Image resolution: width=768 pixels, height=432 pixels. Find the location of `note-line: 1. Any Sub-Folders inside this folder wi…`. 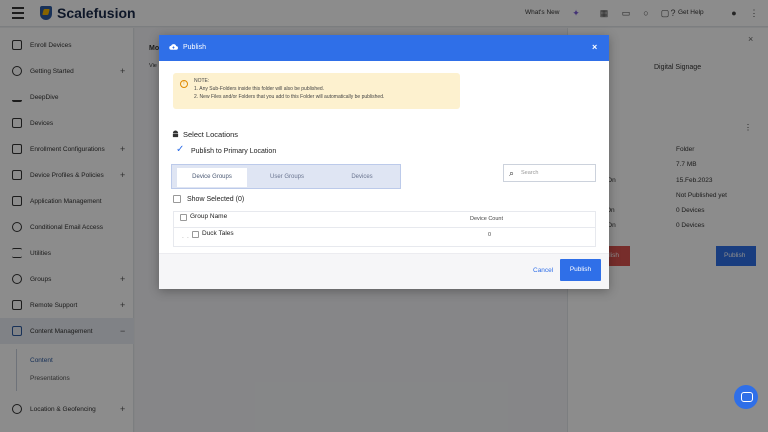

note-line: 1. Any Sub-Folders inside this folder wi… is located at coordinates (259, 89).